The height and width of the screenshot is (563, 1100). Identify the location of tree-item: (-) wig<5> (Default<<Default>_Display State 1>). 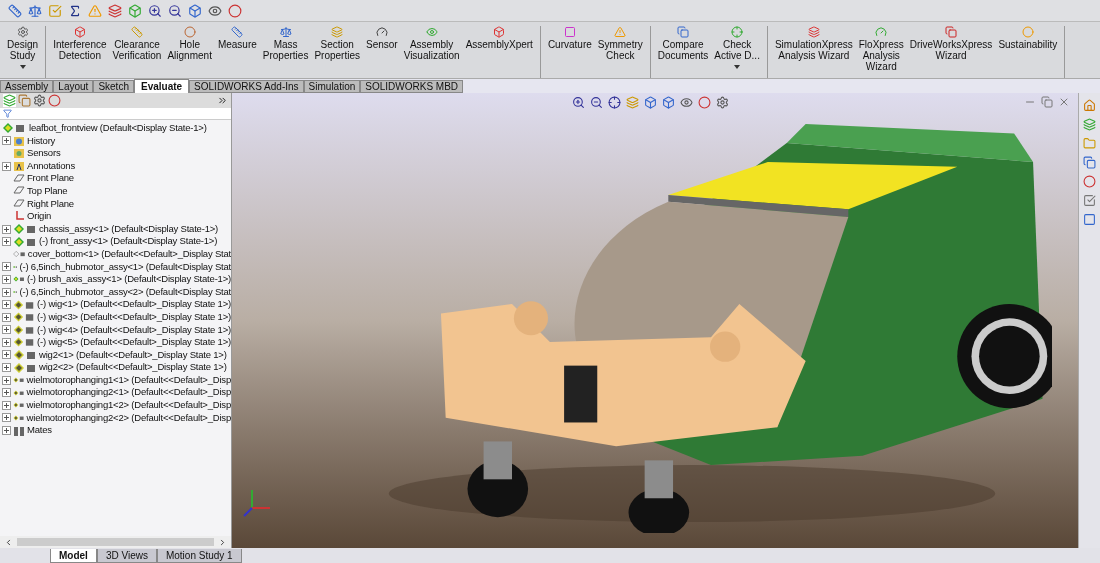
(134, 342).